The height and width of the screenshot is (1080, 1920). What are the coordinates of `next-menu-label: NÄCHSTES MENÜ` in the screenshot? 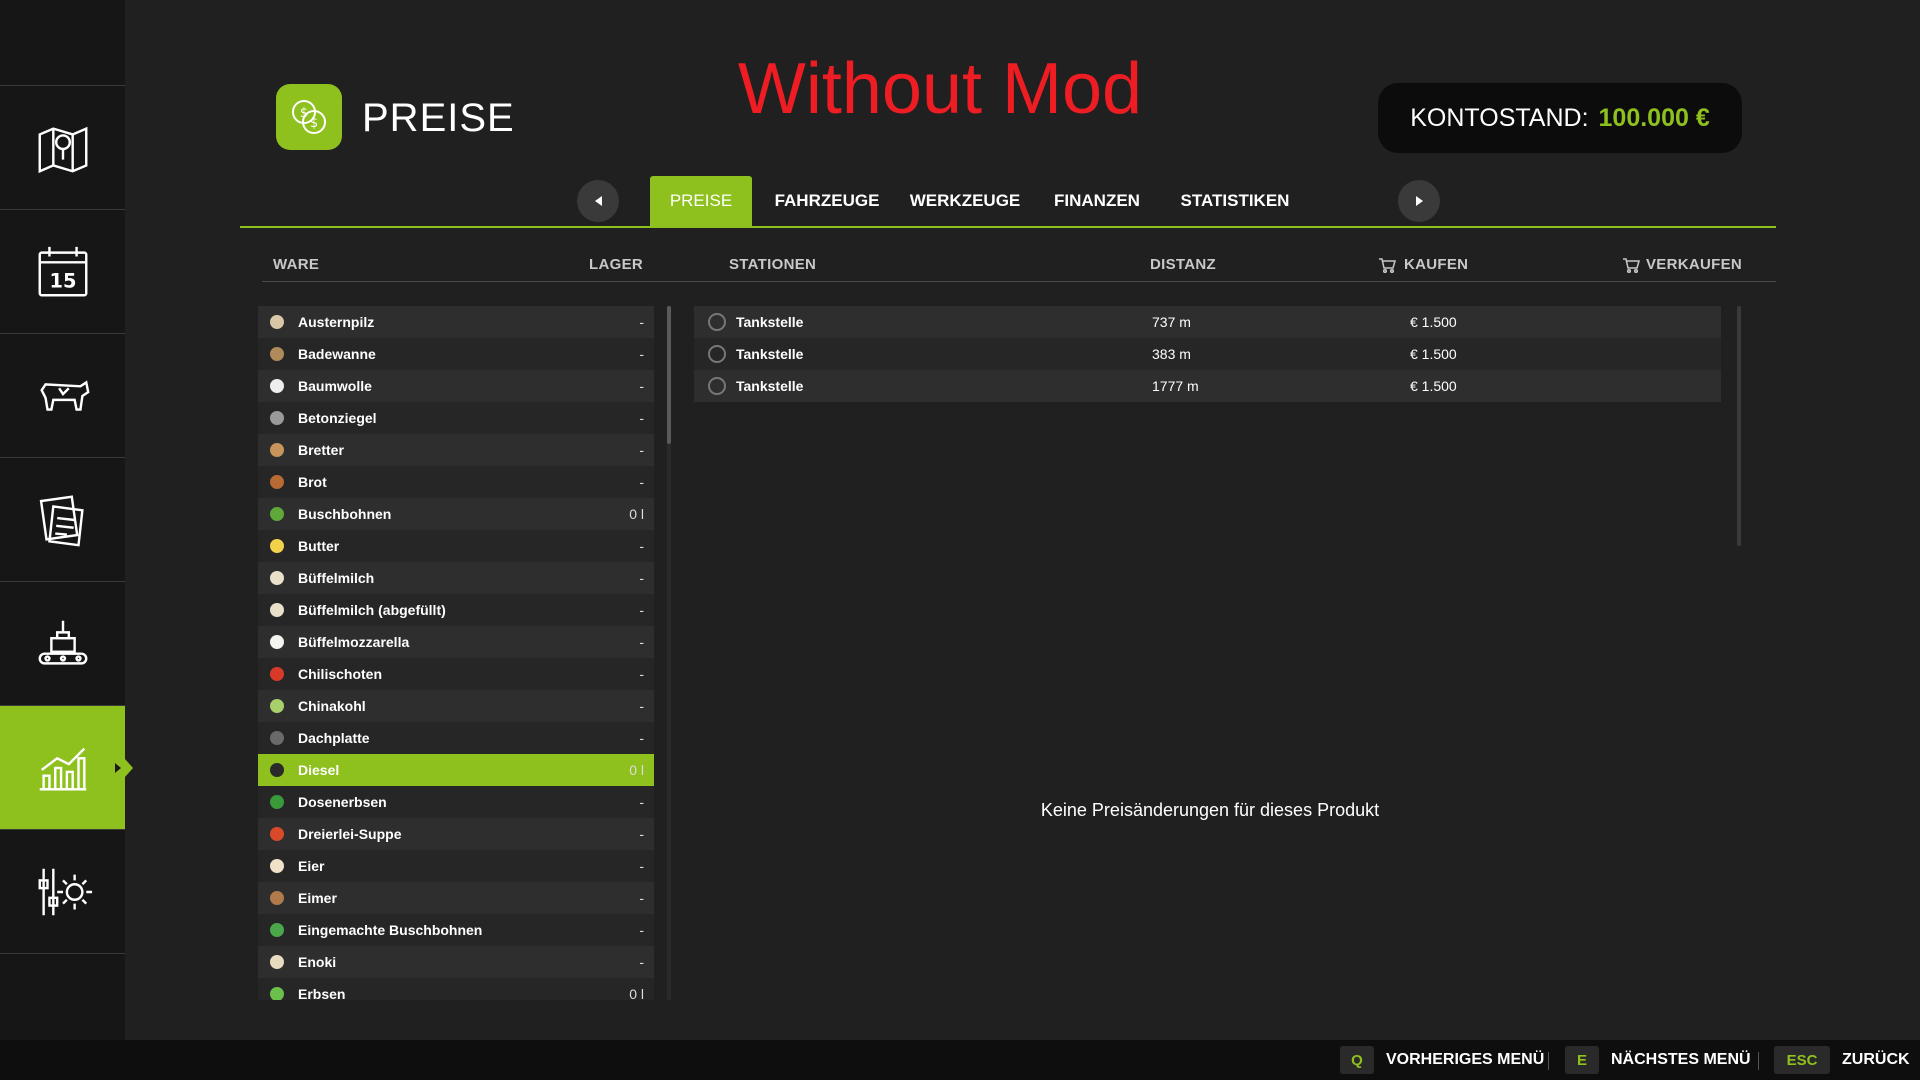 It's located at (1681, 1059).